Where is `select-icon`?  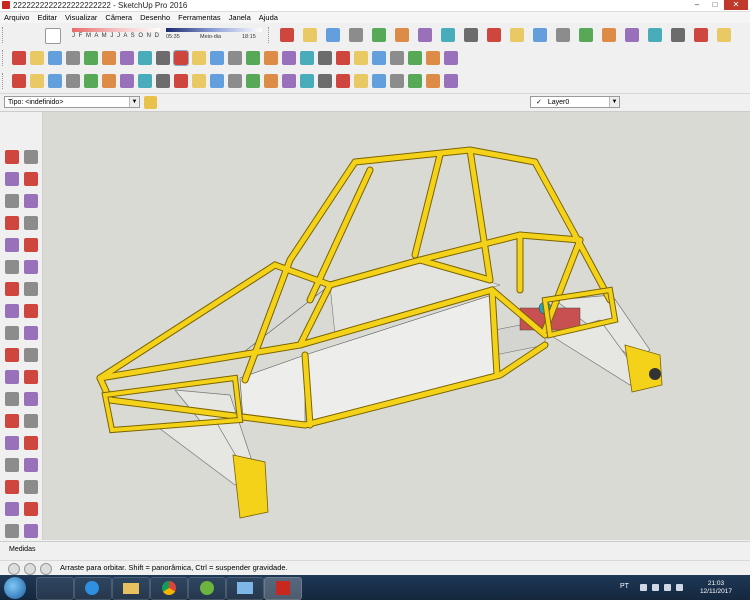 select-icon is located at coordinates (307, 81).